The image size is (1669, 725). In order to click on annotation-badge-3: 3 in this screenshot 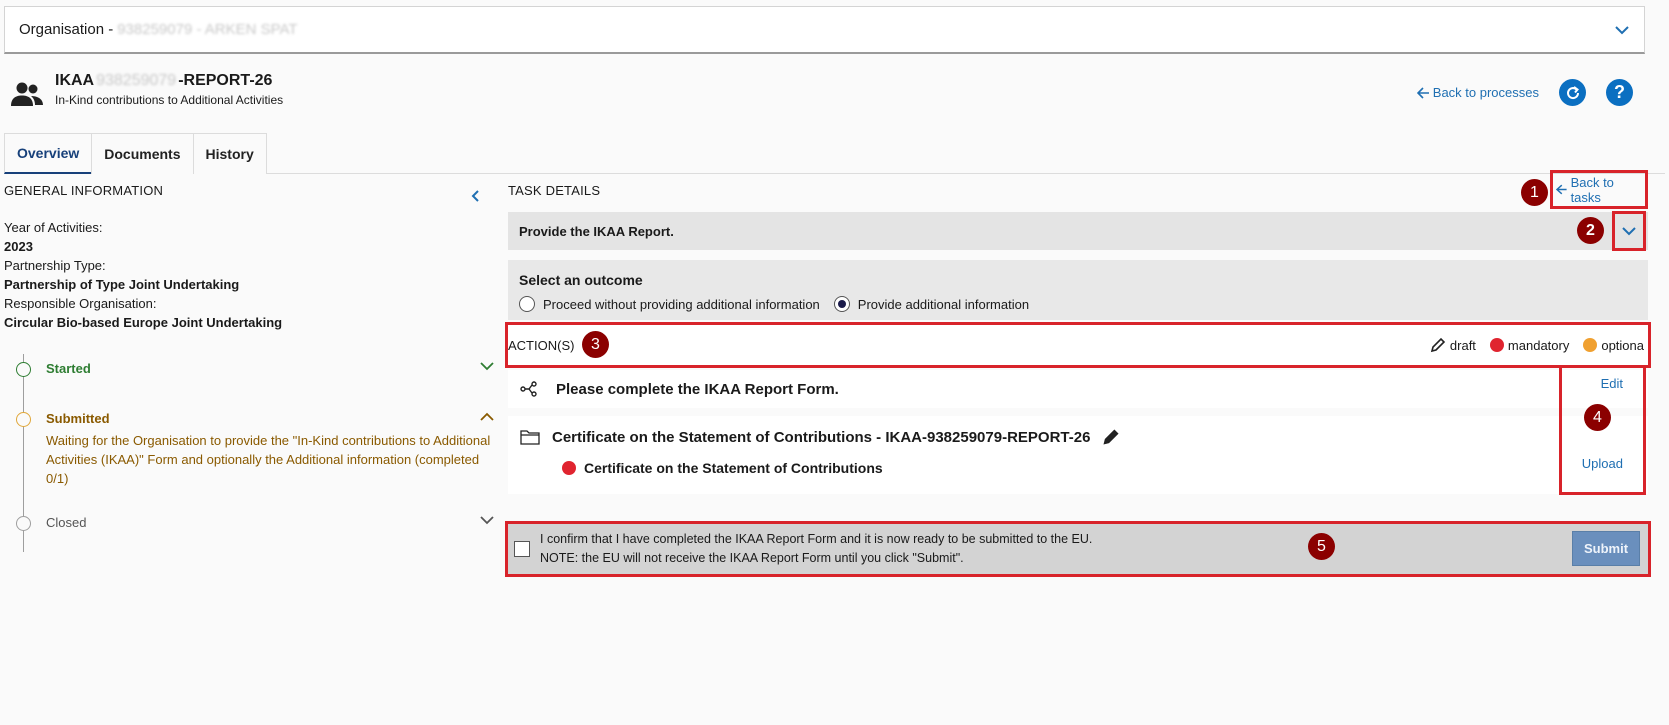, I will do `click(595, 344)`.